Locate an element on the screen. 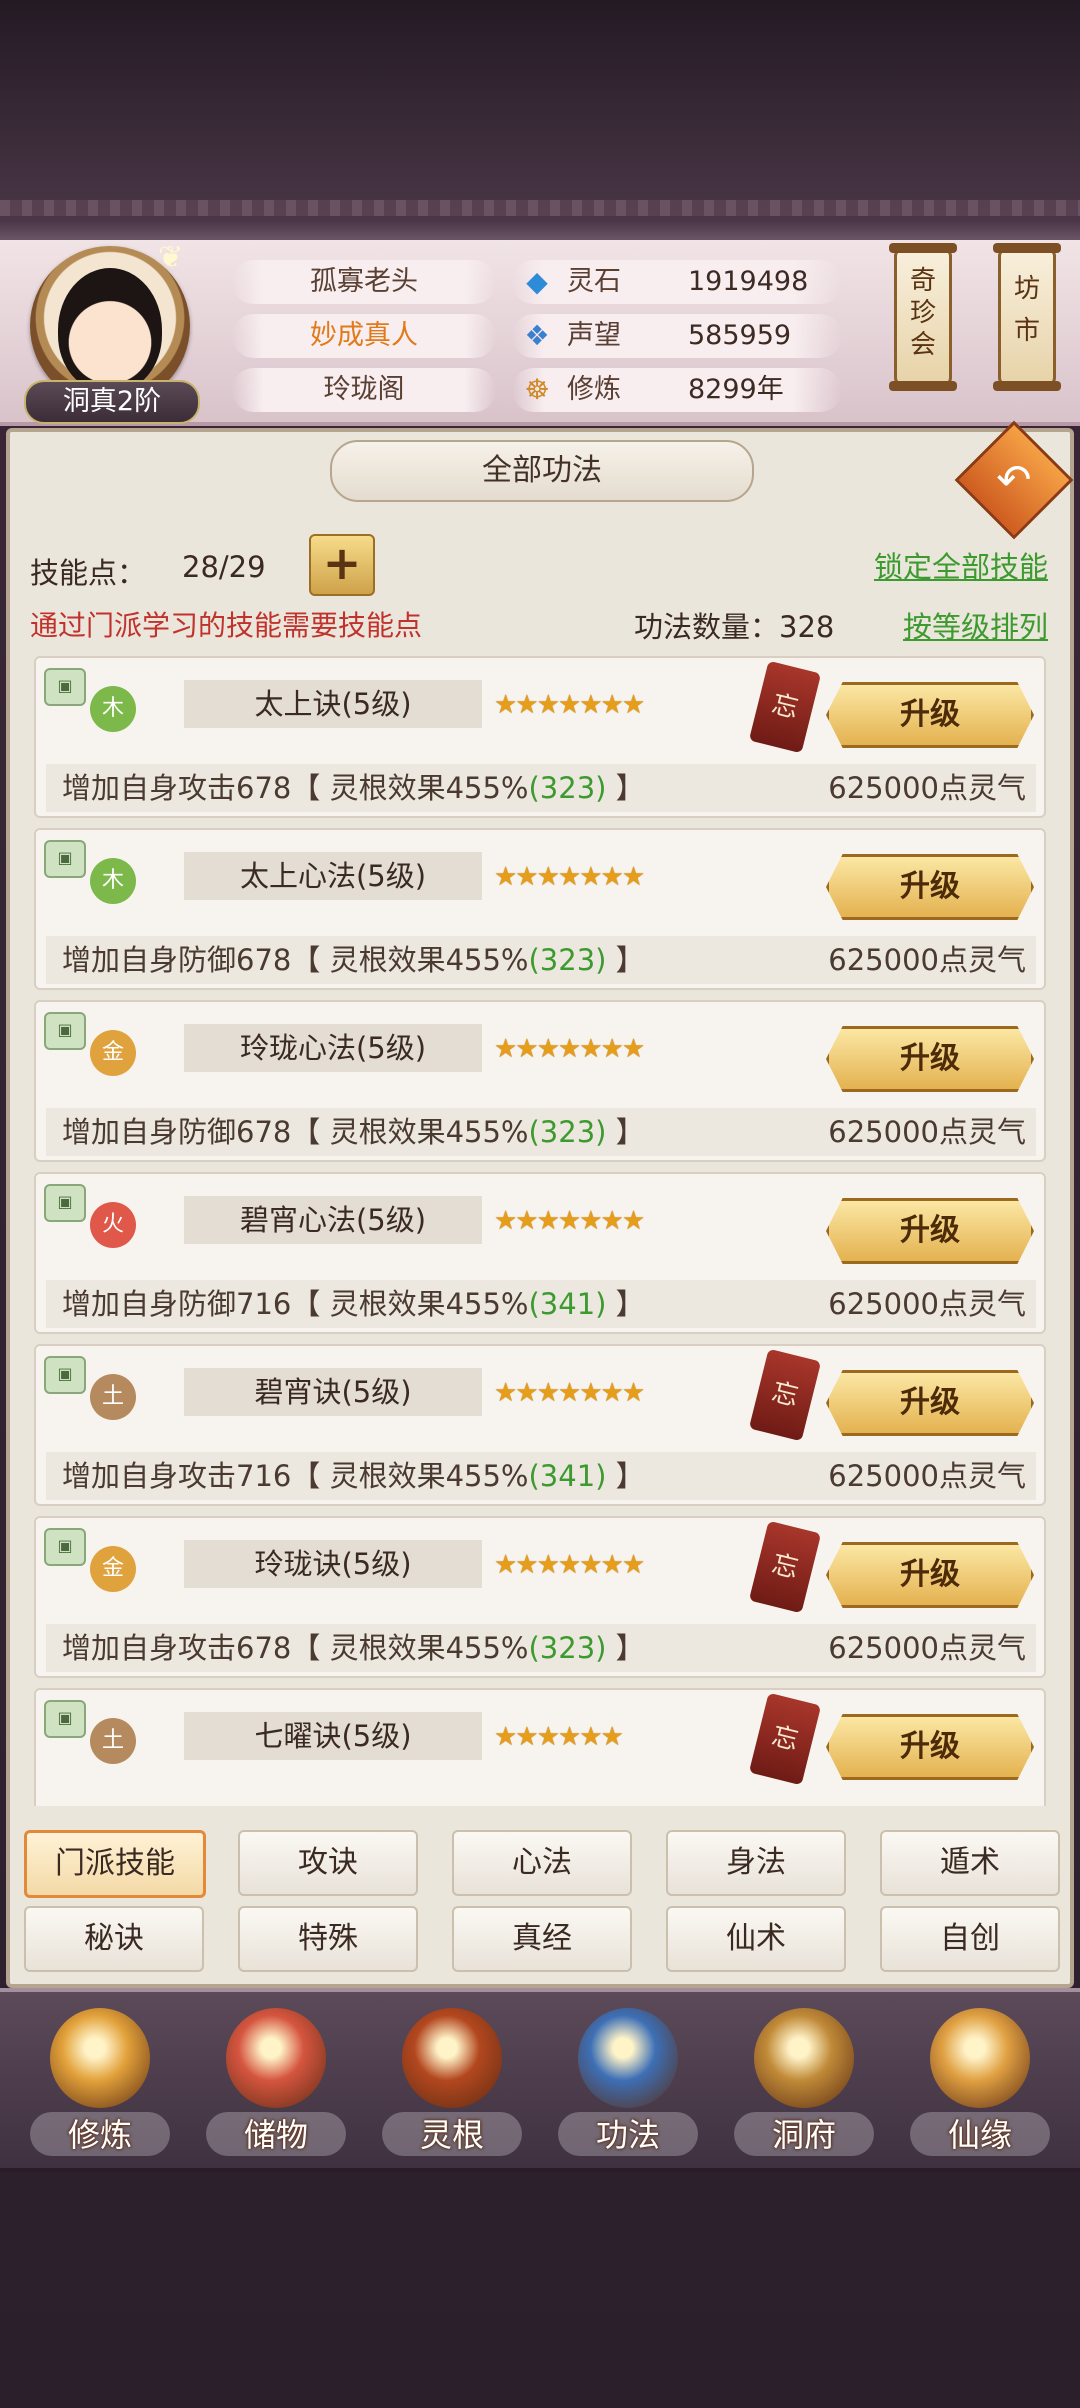 Image resolution: width=1080 pixels, height=2408 pixels. avatar-portrait is located at coordinates (110, 330).